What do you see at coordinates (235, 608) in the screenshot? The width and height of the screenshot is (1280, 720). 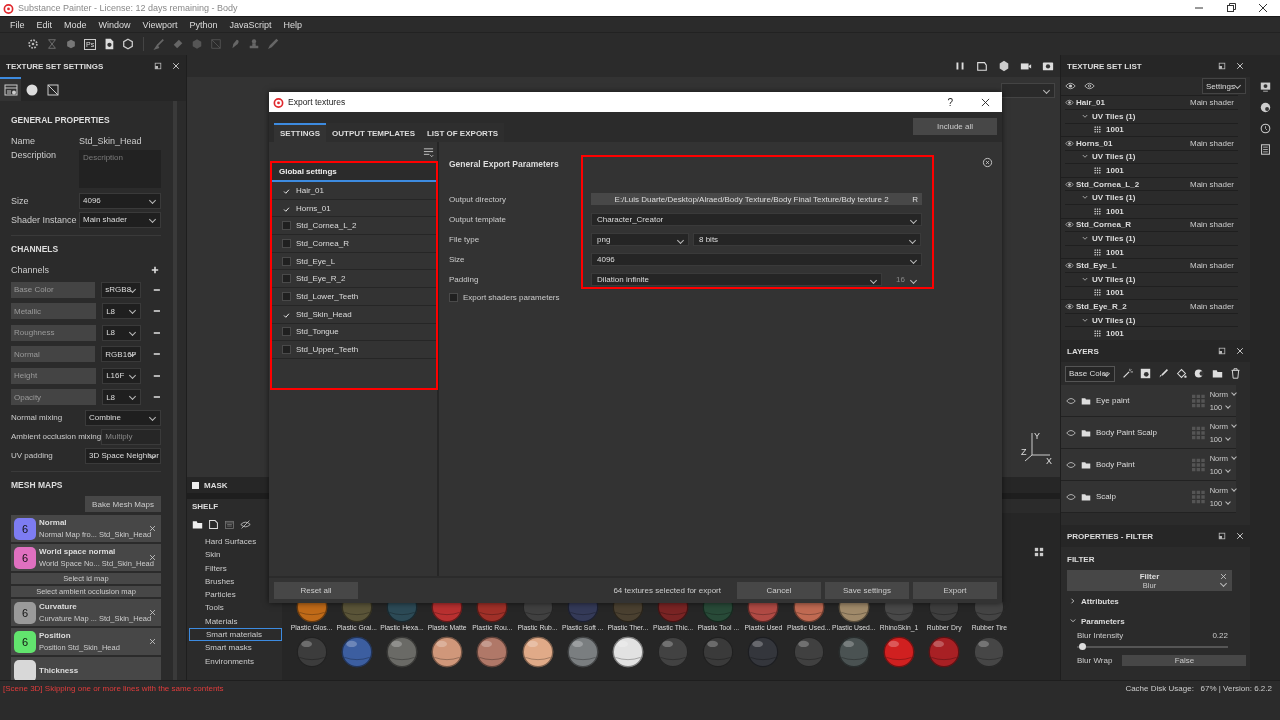 I see `shelf-category: Tools` at bounding box center [235, 608].